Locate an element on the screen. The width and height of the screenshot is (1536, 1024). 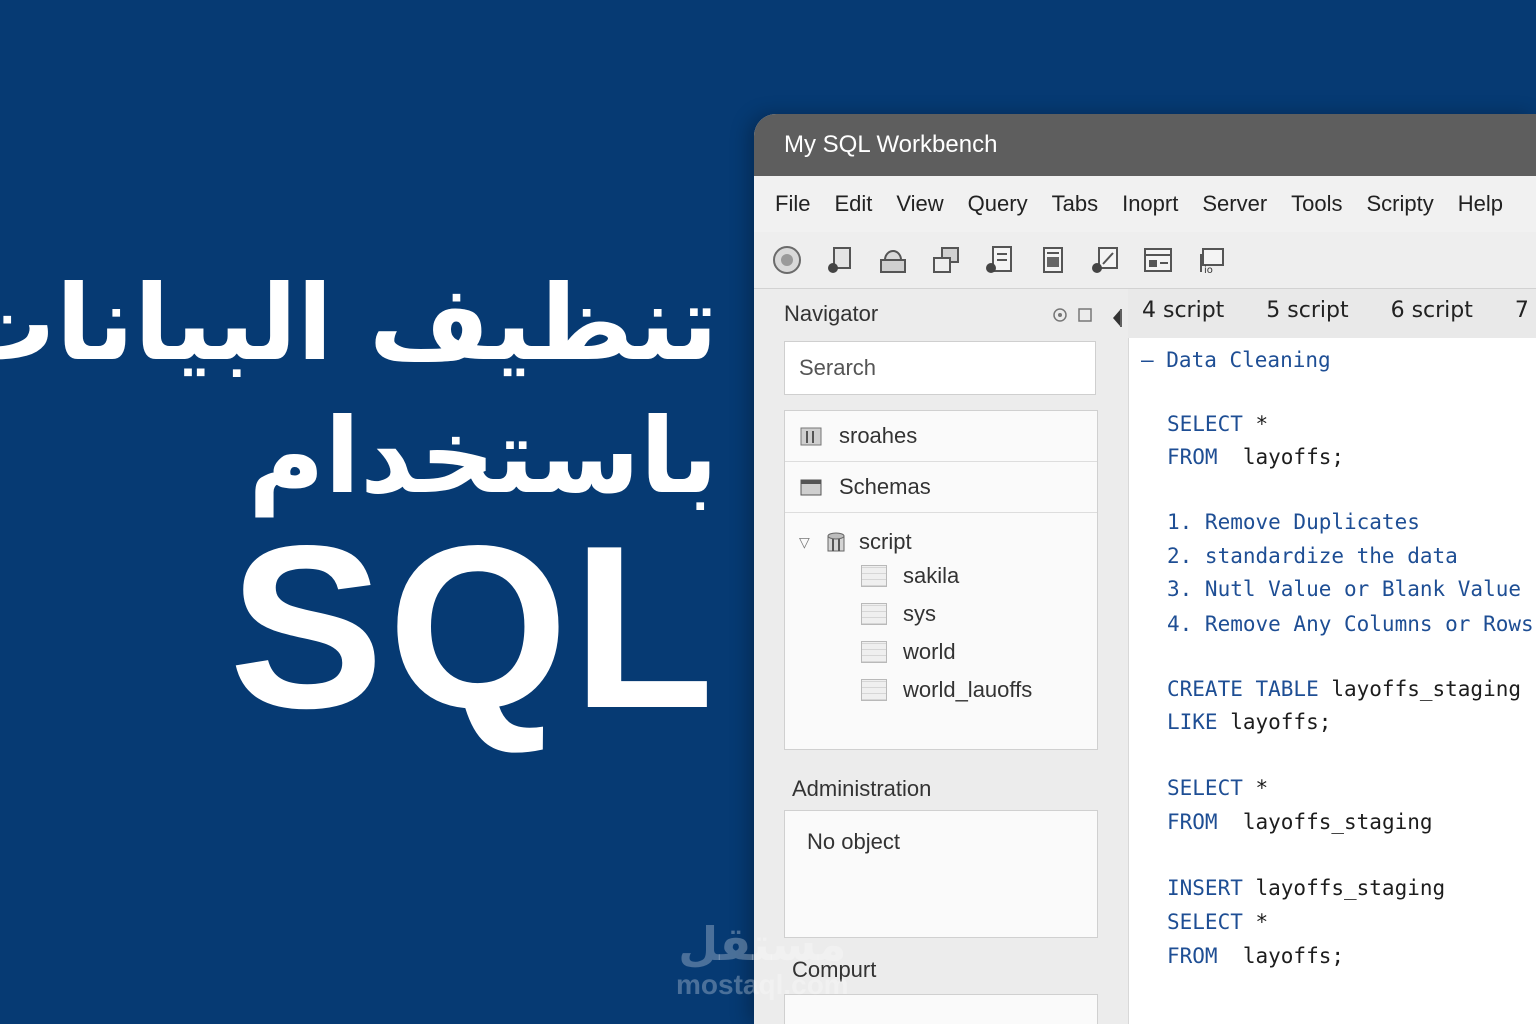
watermark-english: mostaql.com is located at coordinates (762, 984).